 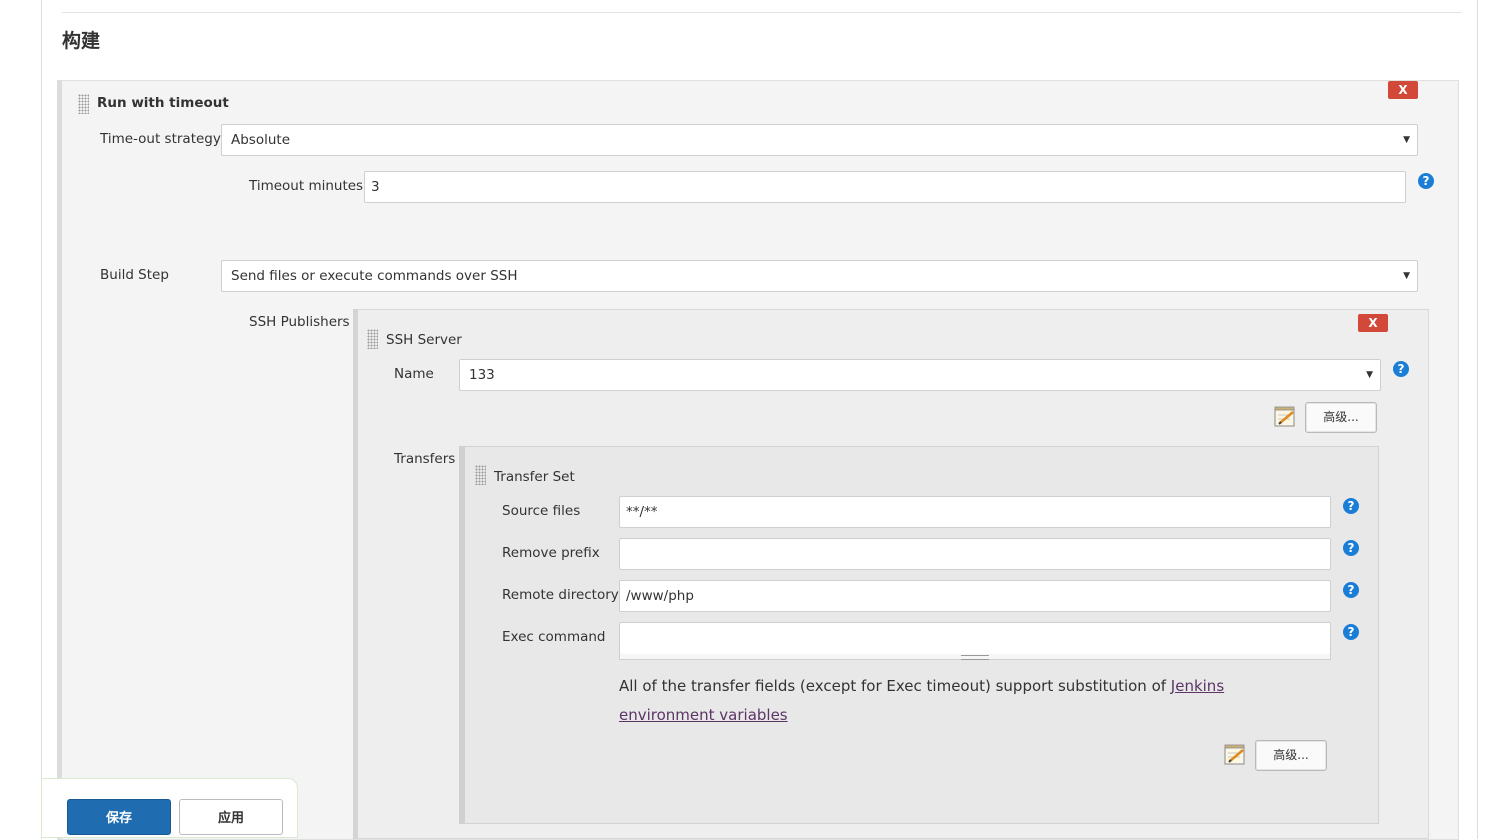 What do you see at coordinates (975, 554) in the screenshot?
I see `remove-prefix-input` at bounding box center [975, 554].